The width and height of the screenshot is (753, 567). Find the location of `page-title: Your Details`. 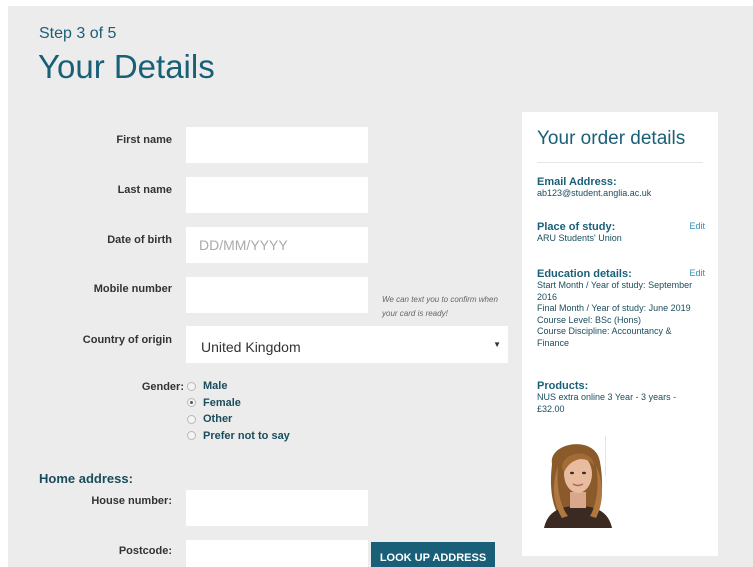

page-title: Your Details is located at coordinates (126, 66).